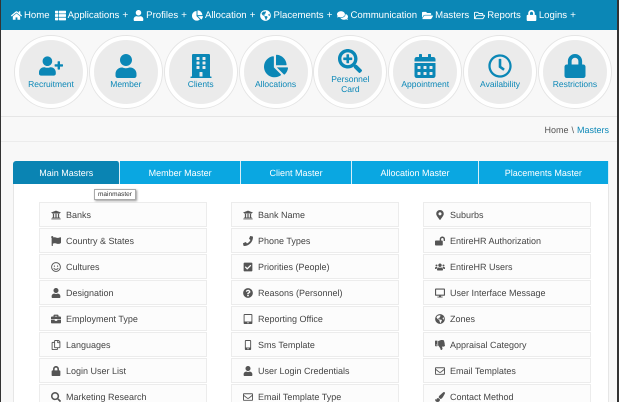 The height and width of the screenshot is (402, 619). What do you see at coordinates (123, 266) in the screenshot?
I see `master-link: Cultures` at bounding box center [123, 266].